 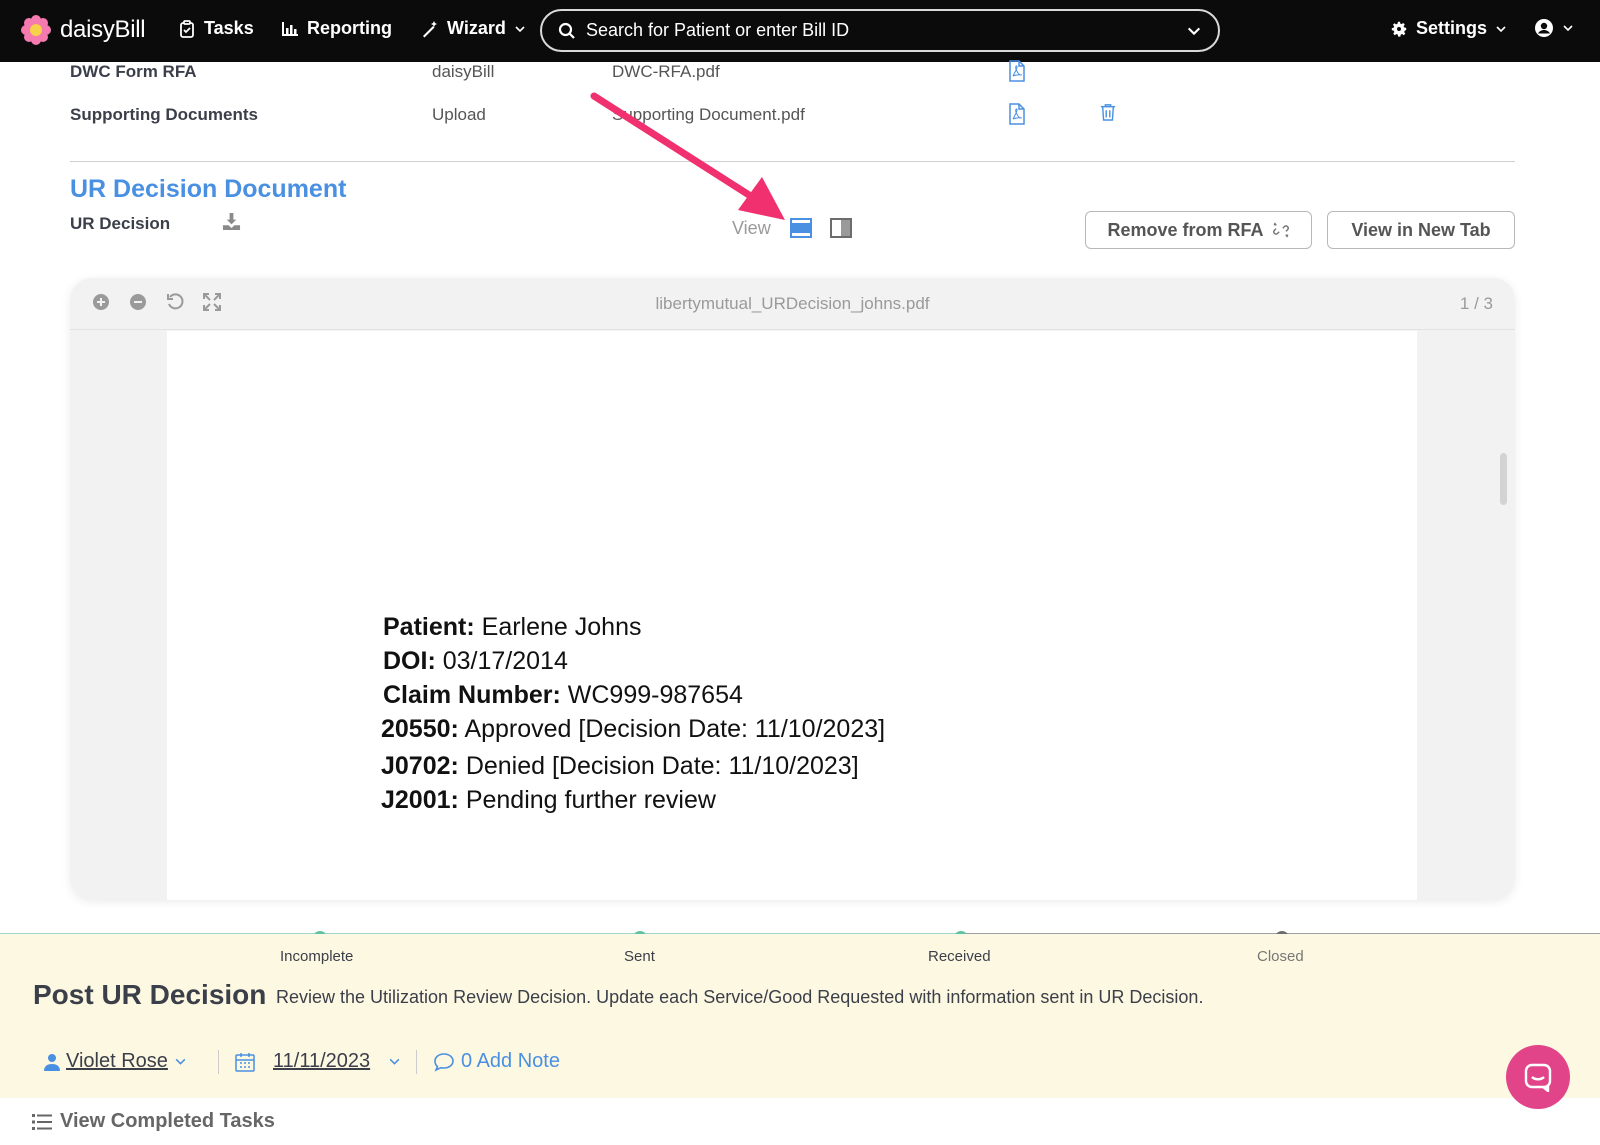 What do you see at coordinates (103, 29) in the screenshot?
I see `brand-name: daisyBill` at bounding box center [103, 29].